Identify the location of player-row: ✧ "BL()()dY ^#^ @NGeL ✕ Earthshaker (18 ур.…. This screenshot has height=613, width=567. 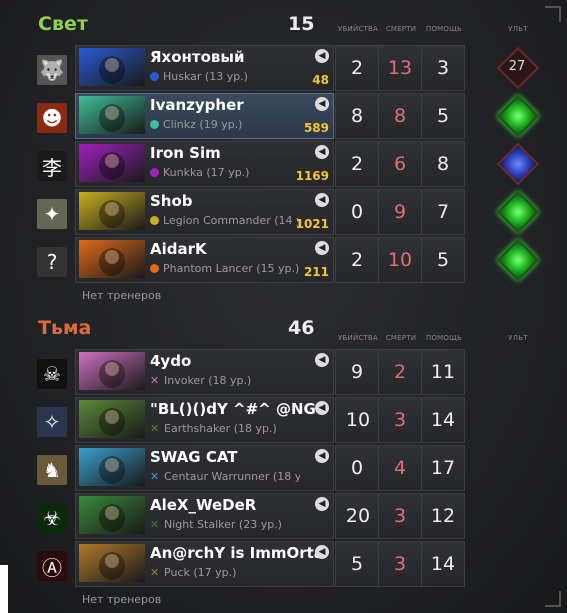
(283, 420).